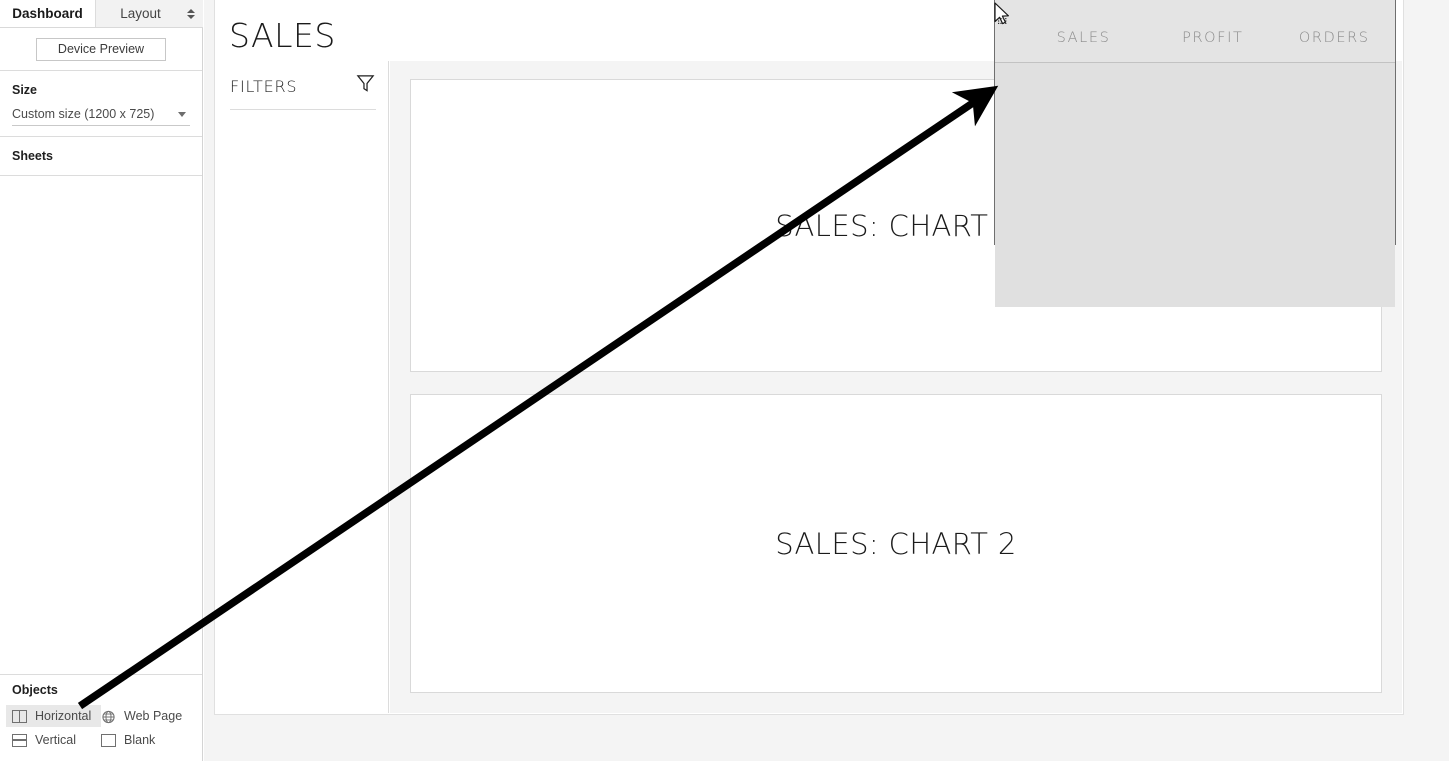  What do you see at coordinates (302, 387) in the screenshot?
I see `filters-pane: FILTERS` at bounding box center [302, 387].